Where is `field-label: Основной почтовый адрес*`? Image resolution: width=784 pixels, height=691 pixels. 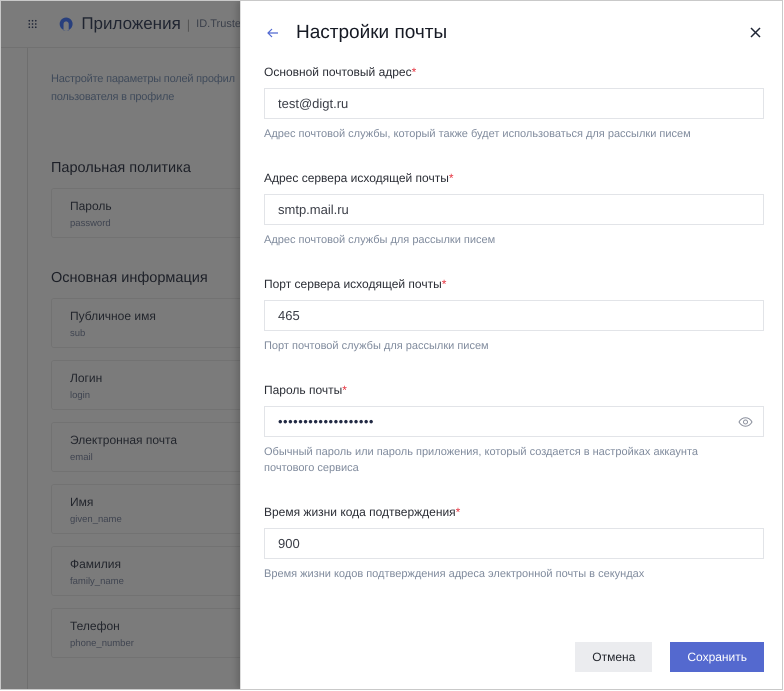 field-label: Основной почтовый адрес* is located at coordinates (341, 72).